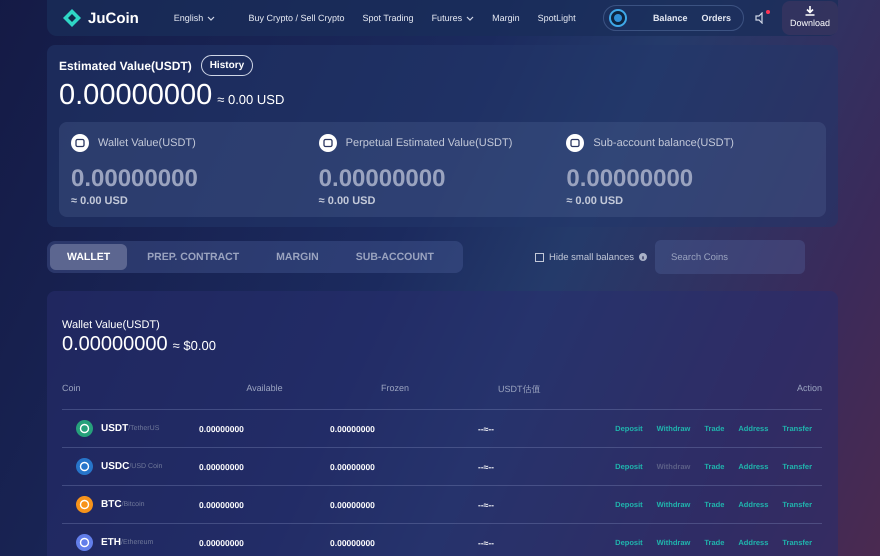 Image resolution: width=880 pixels, height=556 pixels. Describe the element at coordinates (72, 18) in the screenshot. I see `diamond-logo-icon` at that location.